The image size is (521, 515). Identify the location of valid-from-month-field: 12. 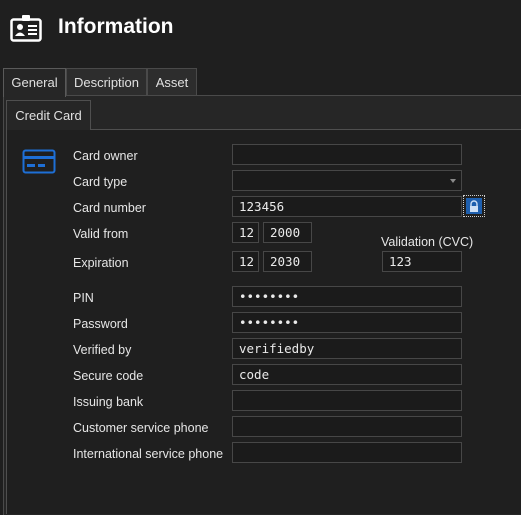
(245, 232).